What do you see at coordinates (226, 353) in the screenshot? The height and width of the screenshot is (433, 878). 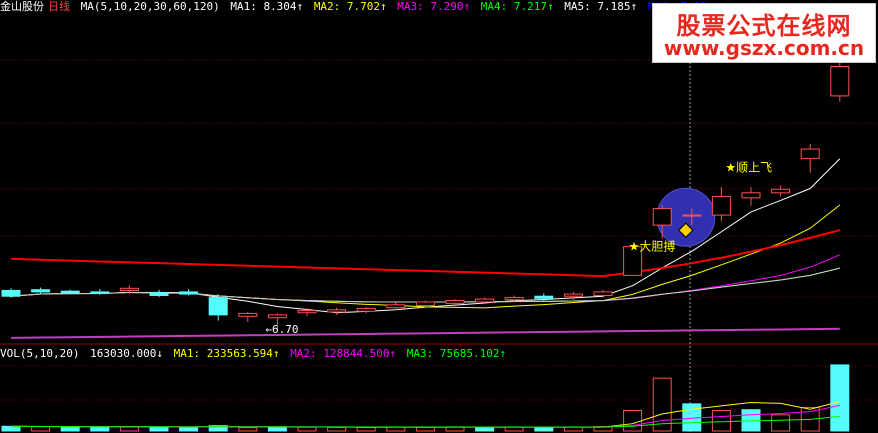 I see `vol-ma1-value: MA1: 233563.594↑` at bounding box center [226, 353].